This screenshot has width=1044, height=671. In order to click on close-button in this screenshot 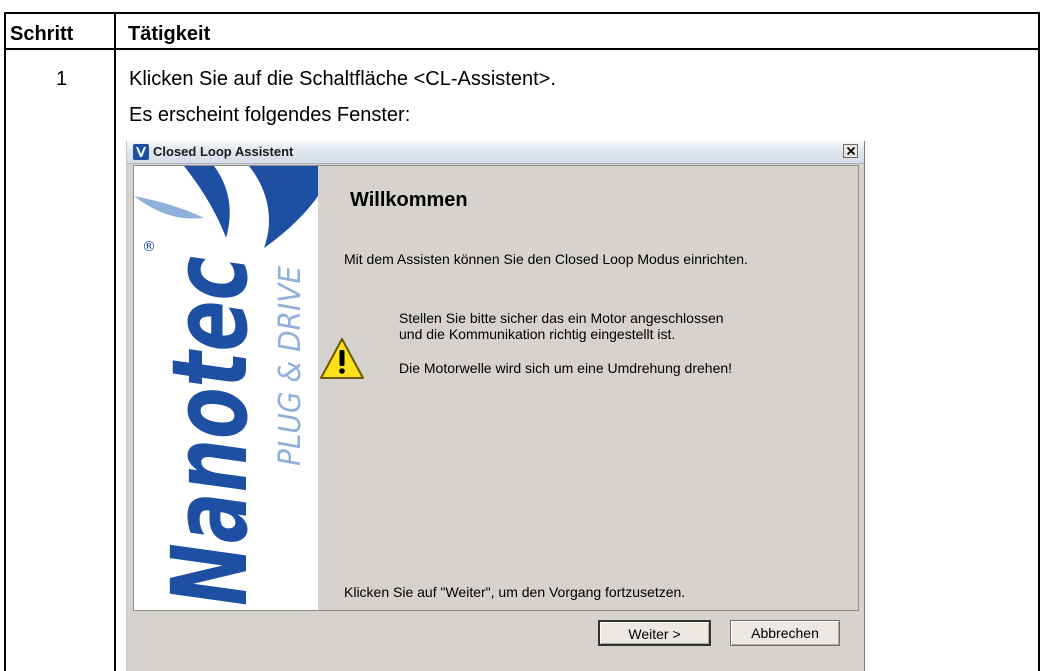, I will do `click(850, 151)`.